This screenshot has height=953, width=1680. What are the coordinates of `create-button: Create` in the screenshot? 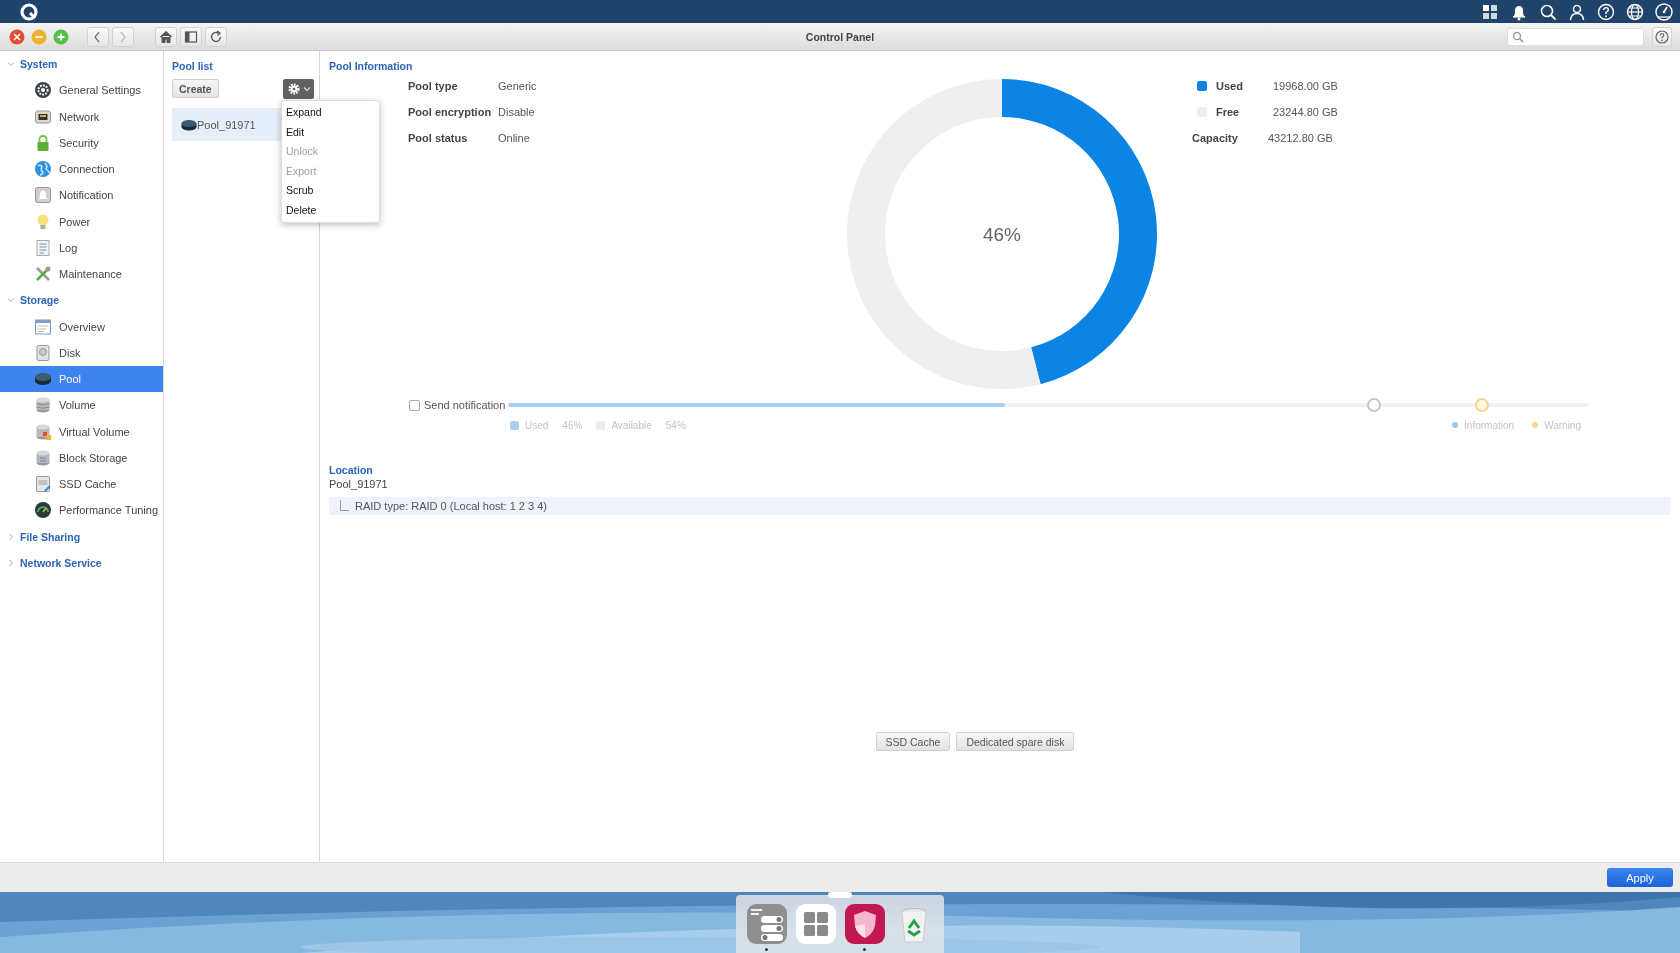 It's located at (195, 88).